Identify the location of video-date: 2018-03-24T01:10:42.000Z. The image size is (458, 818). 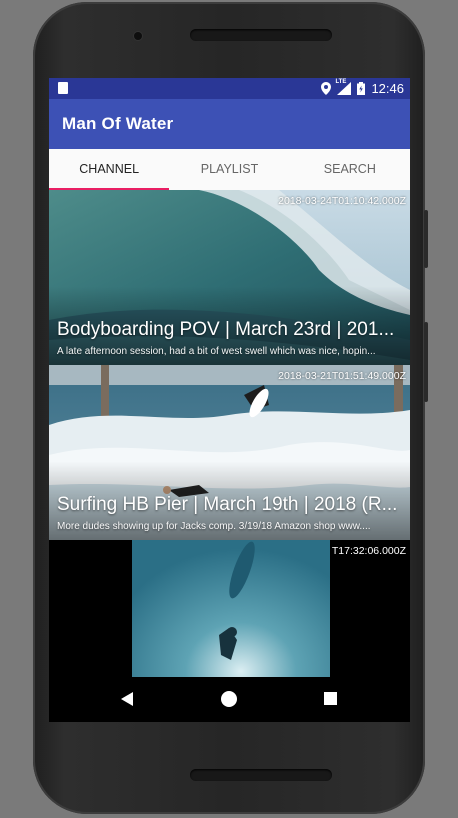
(342, 201).